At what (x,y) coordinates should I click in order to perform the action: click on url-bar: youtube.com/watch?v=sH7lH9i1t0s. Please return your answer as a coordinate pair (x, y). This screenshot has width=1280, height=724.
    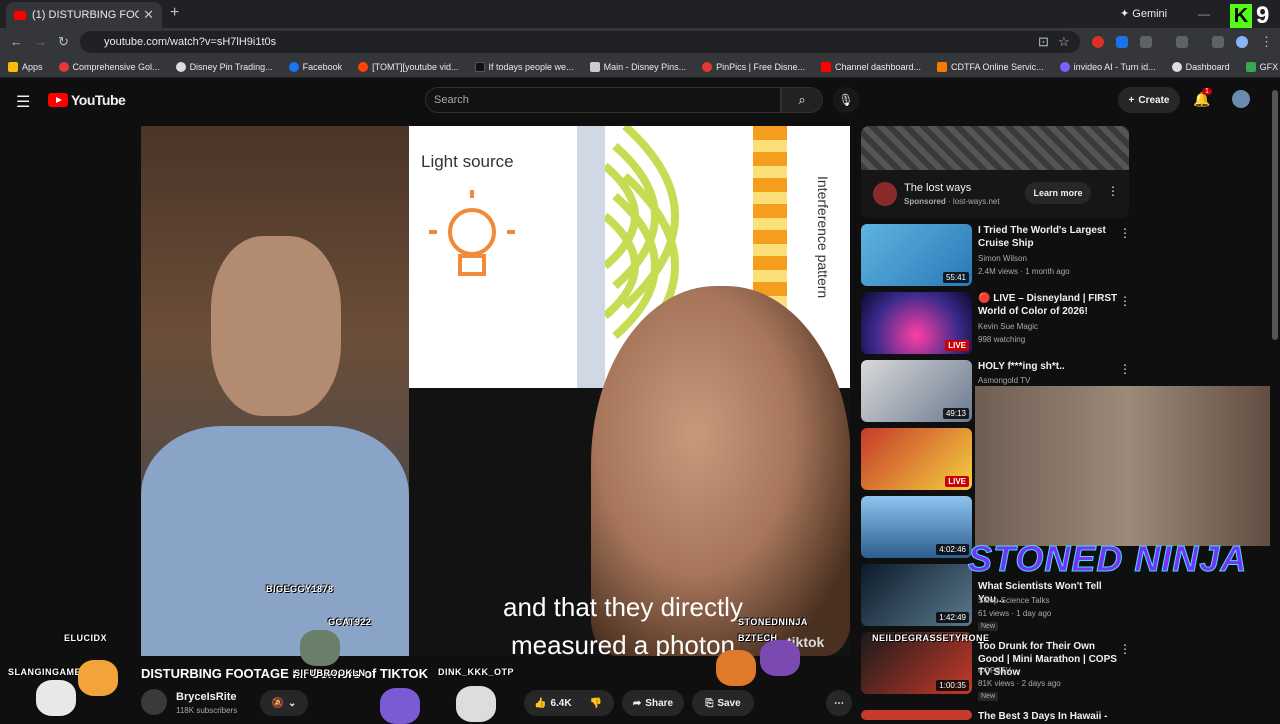
    Looking at the image, I should click on (580, 42).